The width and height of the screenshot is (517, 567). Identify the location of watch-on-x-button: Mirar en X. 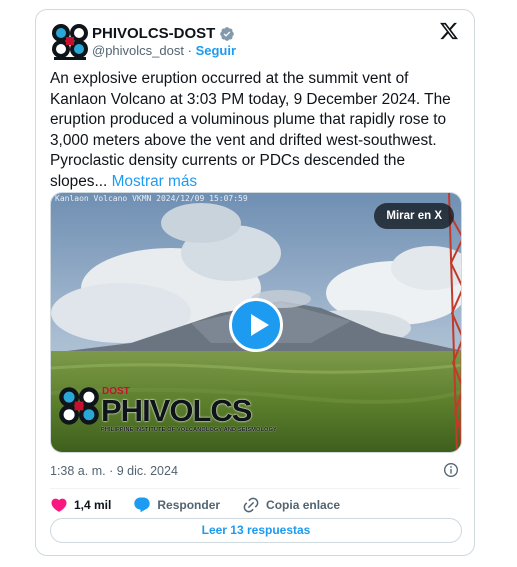
(414, 216).